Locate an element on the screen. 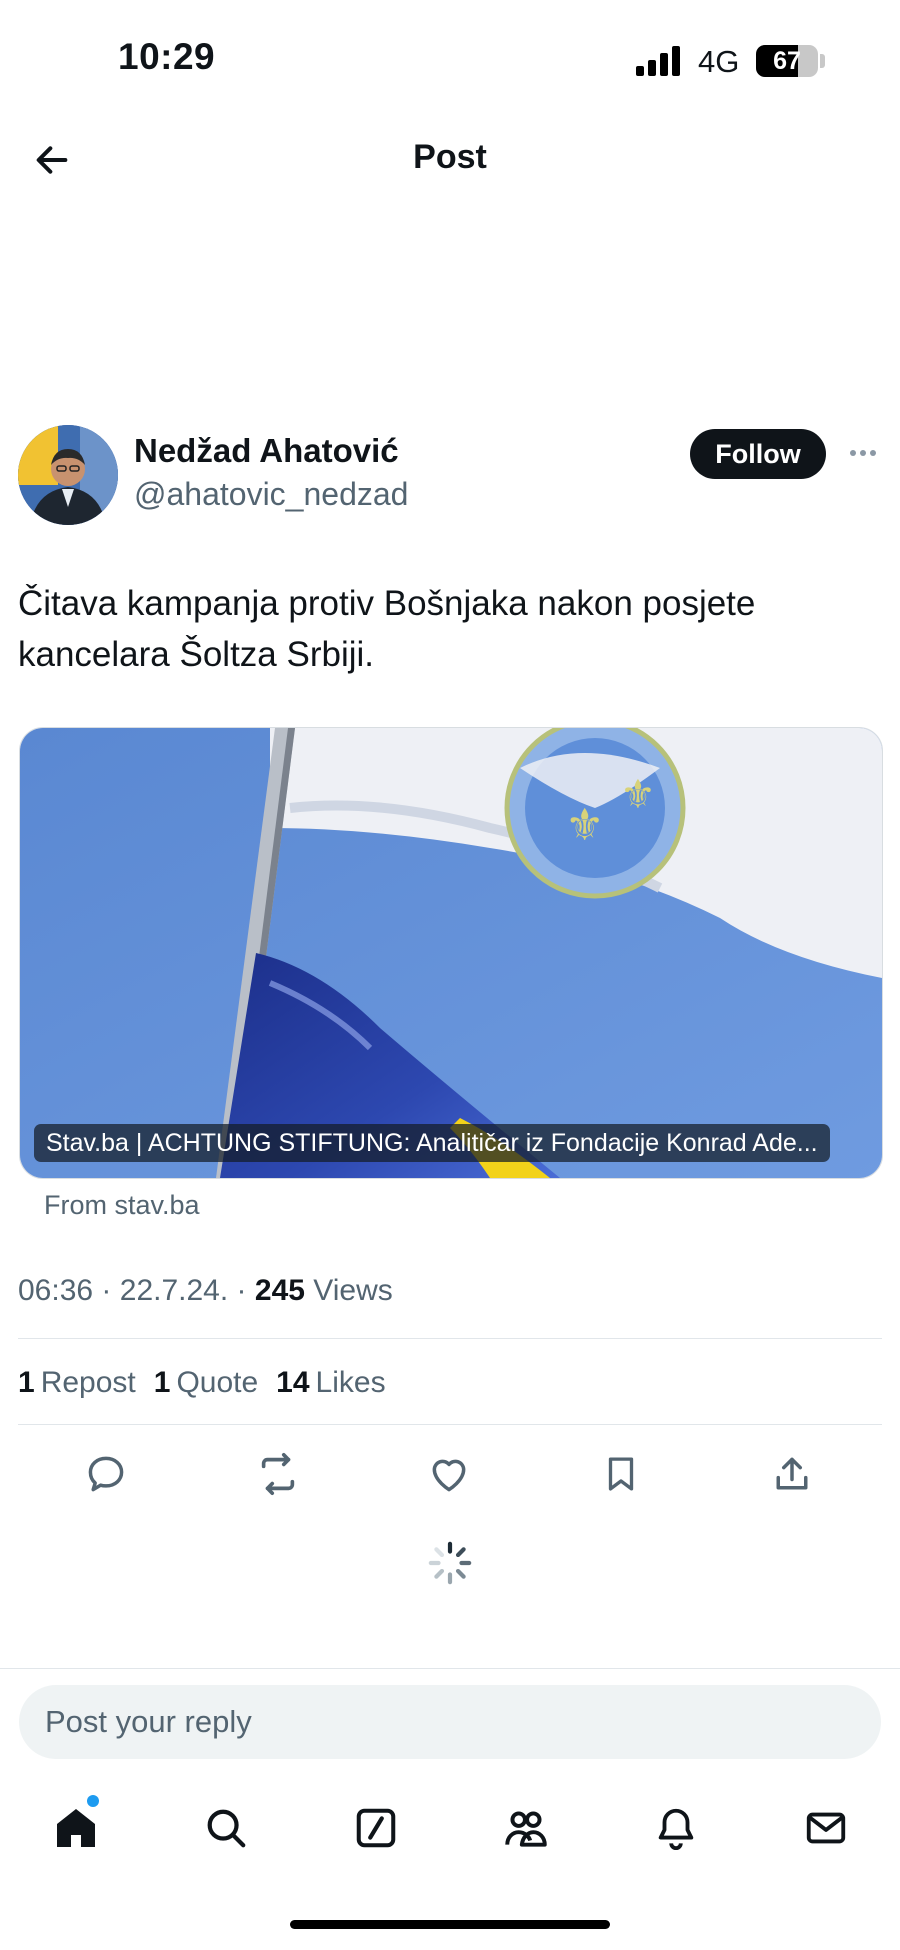 The width and height of the screenshot is (900, 1950). post-meta: 06:36 · 22.7.24. · 245 Views is located at coordinates (205, 1291).